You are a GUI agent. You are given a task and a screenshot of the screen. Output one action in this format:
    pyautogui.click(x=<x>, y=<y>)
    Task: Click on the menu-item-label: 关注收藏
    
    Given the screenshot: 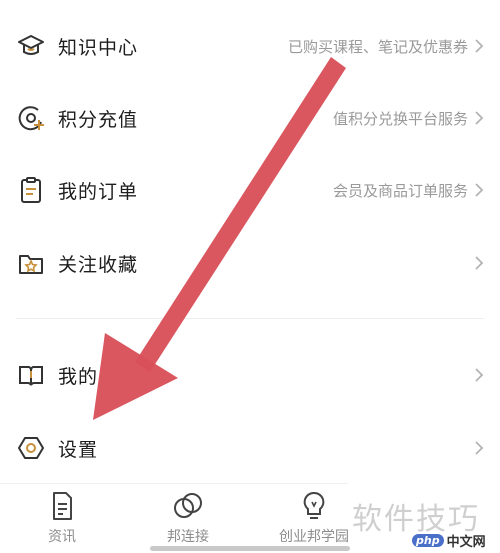 What is the action you would take?
    pyautogui.click(x=98, y=264)
    